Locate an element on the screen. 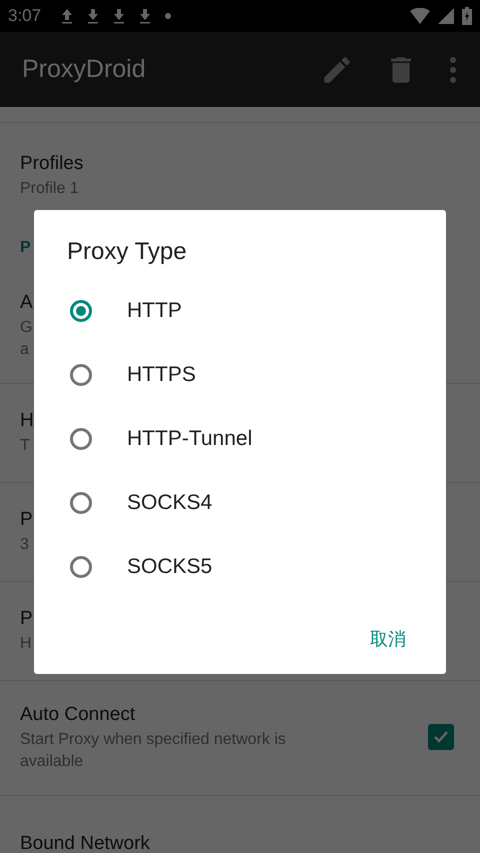  option-label: SOCKS5 is located at coordinates (169, 567).